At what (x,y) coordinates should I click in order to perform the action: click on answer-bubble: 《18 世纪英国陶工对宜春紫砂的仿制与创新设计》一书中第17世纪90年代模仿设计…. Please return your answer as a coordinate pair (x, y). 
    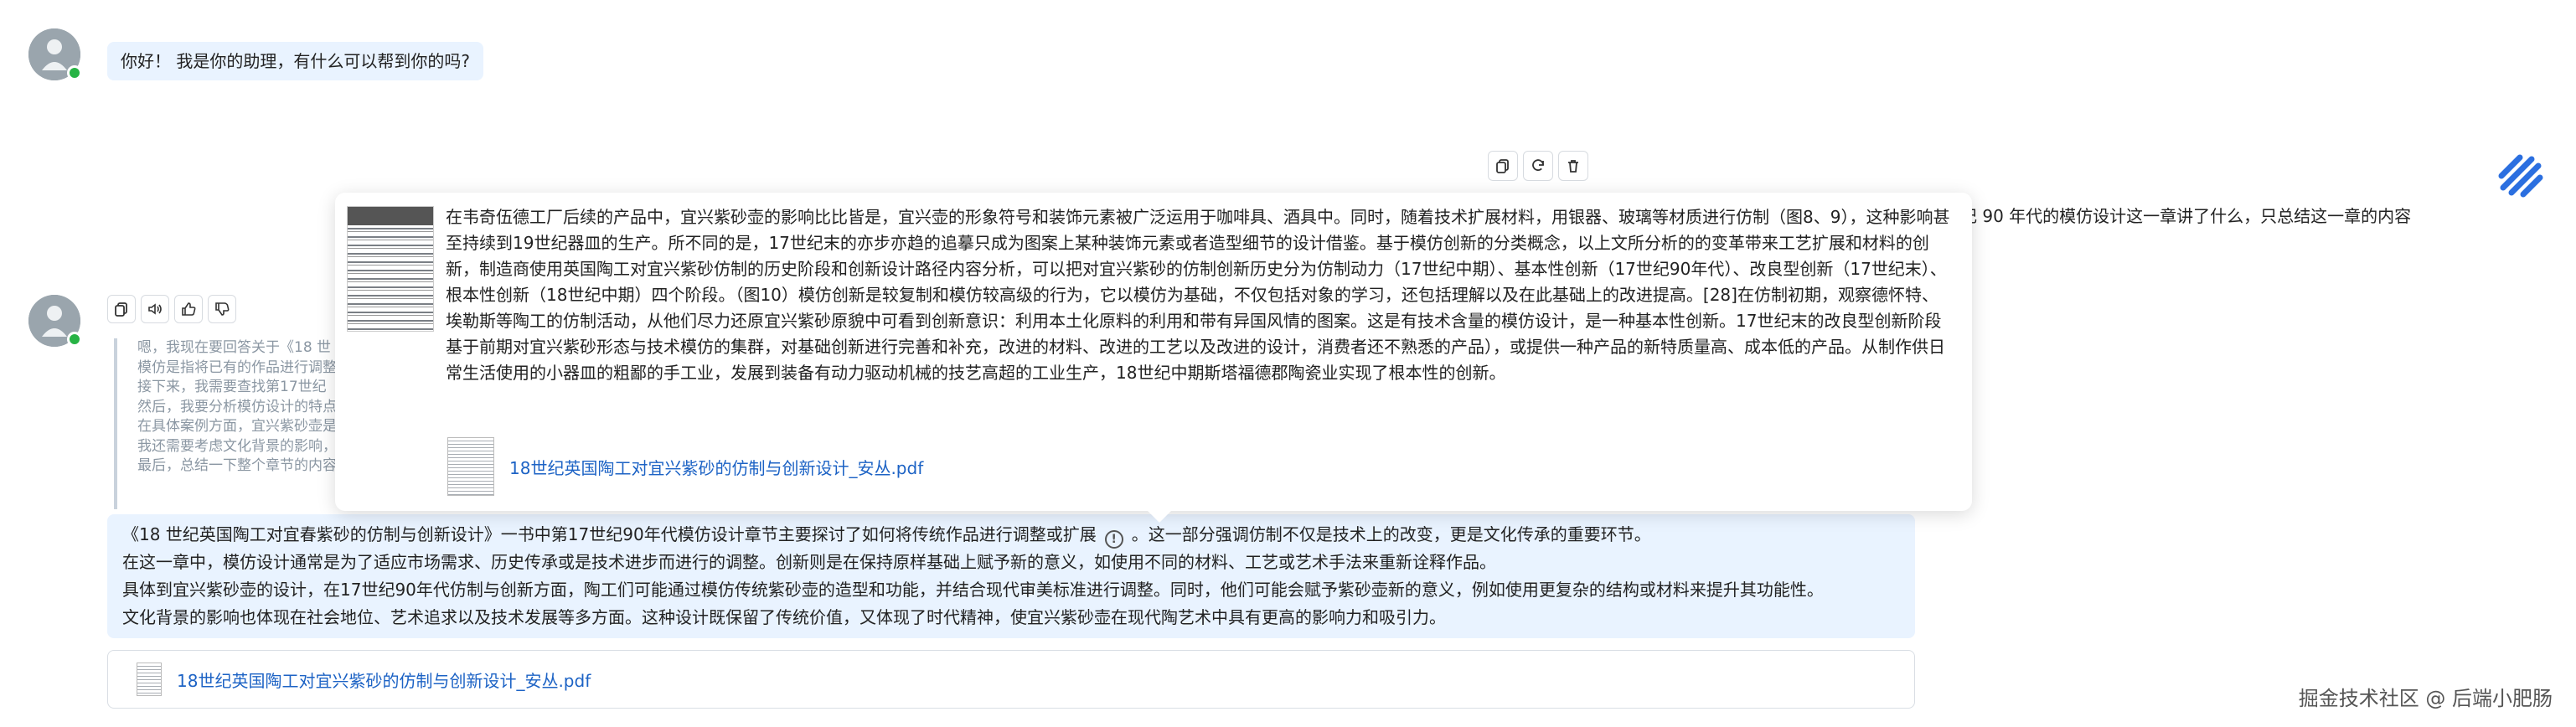
    Looking at the image, I should click on (1011, 576).